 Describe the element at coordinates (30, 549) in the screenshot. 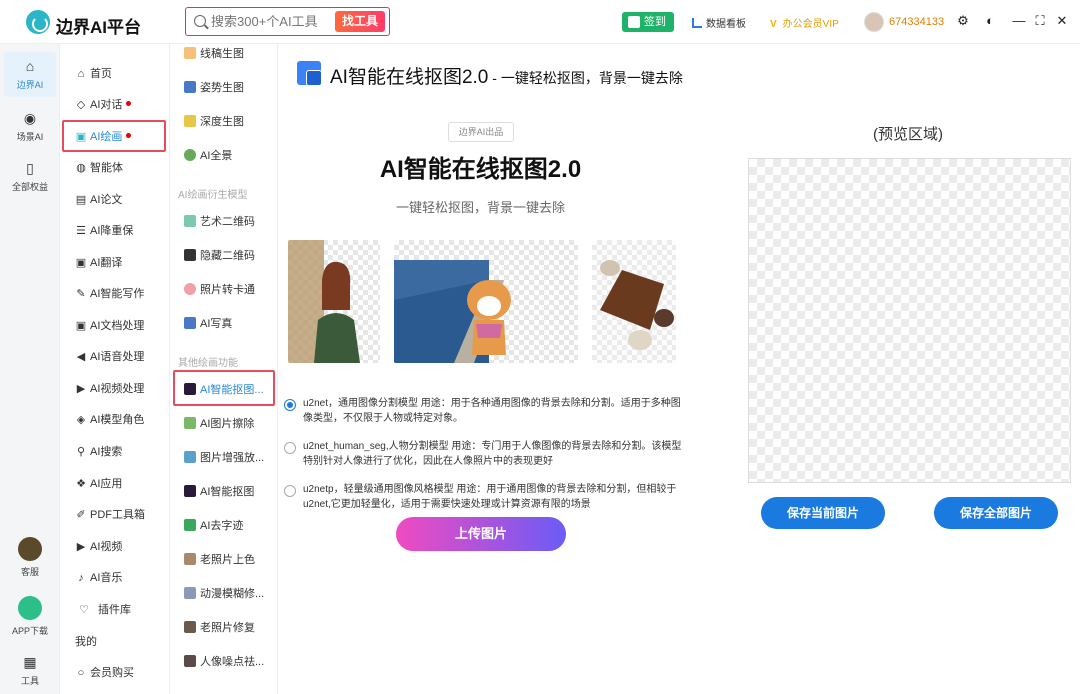

I see `support-icon` at that location.